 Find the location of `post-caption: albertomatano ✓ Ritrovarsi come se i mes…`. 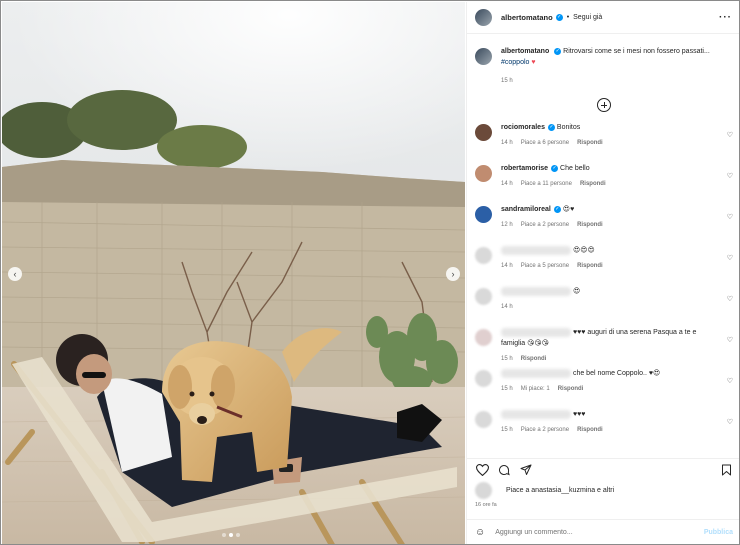

post-caption: albertomatano ✓ Ritrovarsi come se i mes… is located at coordinates (603, 60).